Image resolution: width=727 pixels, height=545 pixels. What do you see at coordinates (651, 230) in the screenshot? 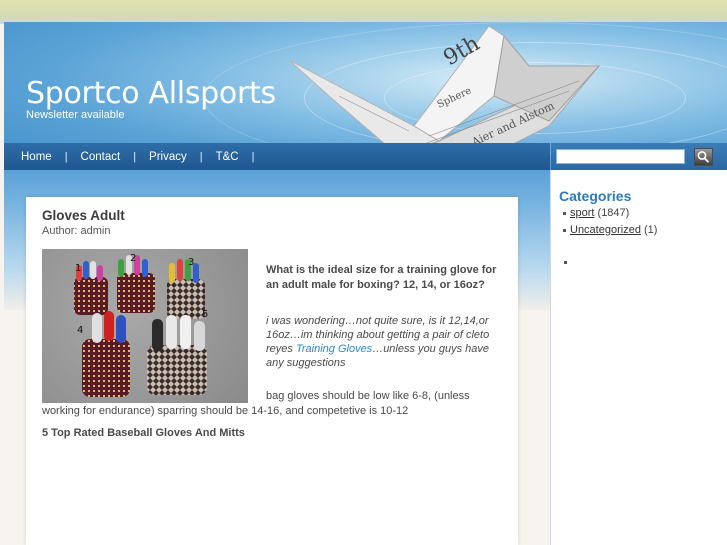
I see `category-count: (1)` at bounding box center [651, 230].